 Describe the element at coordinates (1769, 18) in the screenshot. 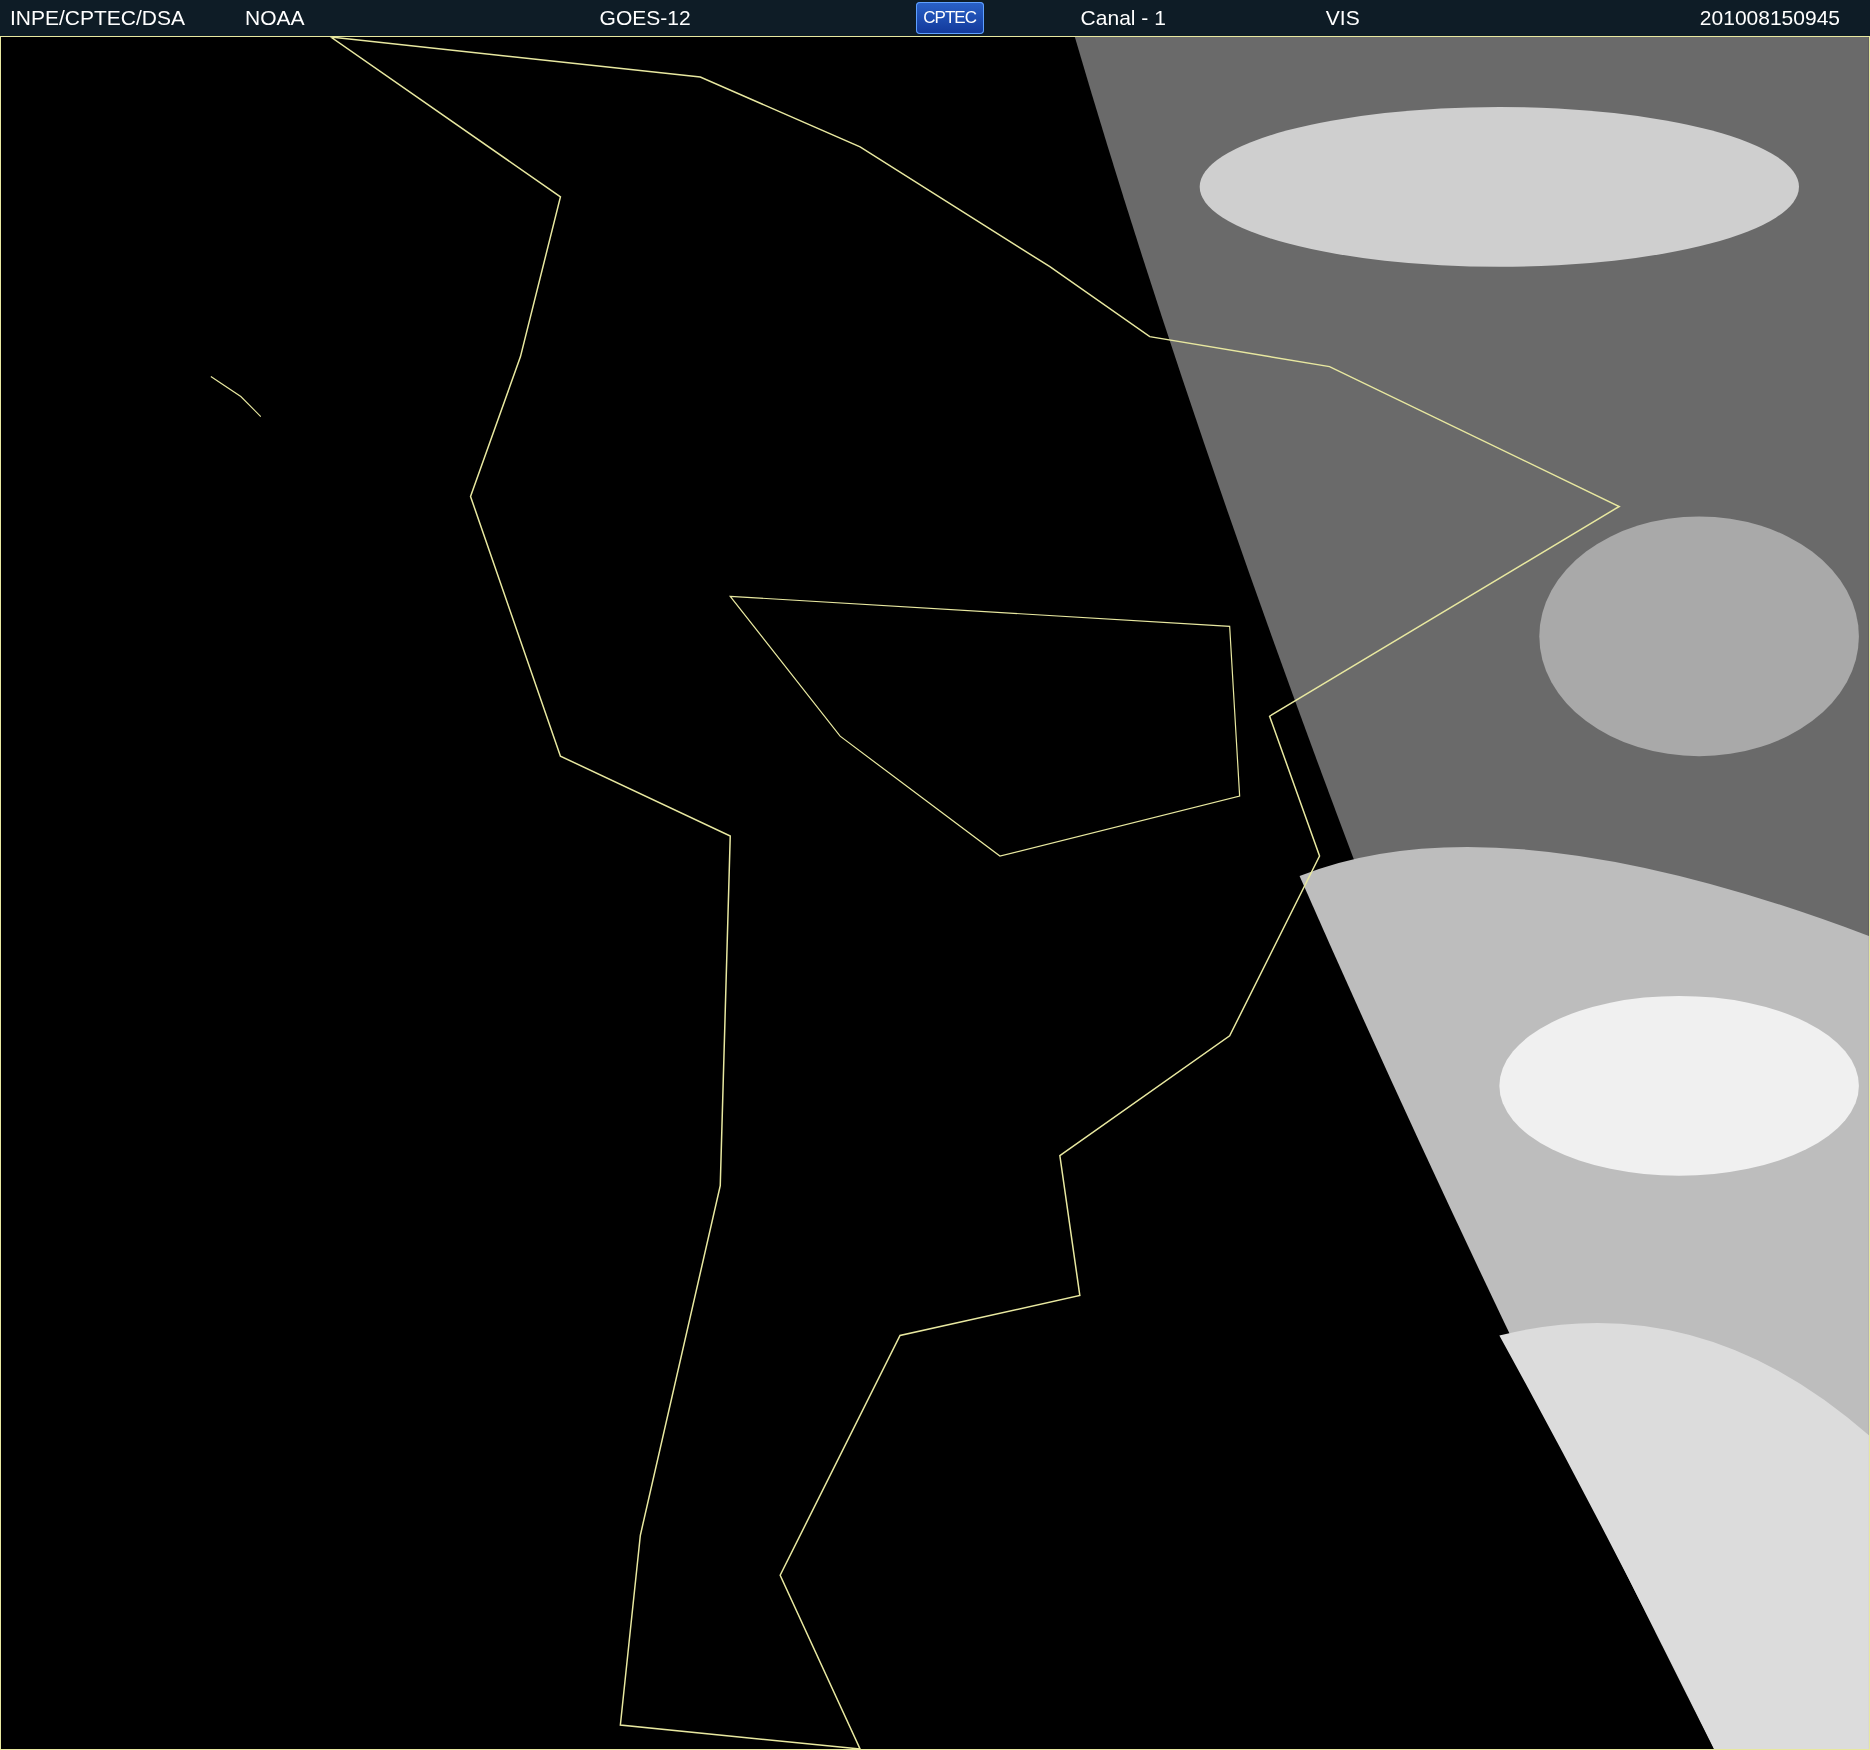

I see `timestamp-label: 201008150945` at that location.